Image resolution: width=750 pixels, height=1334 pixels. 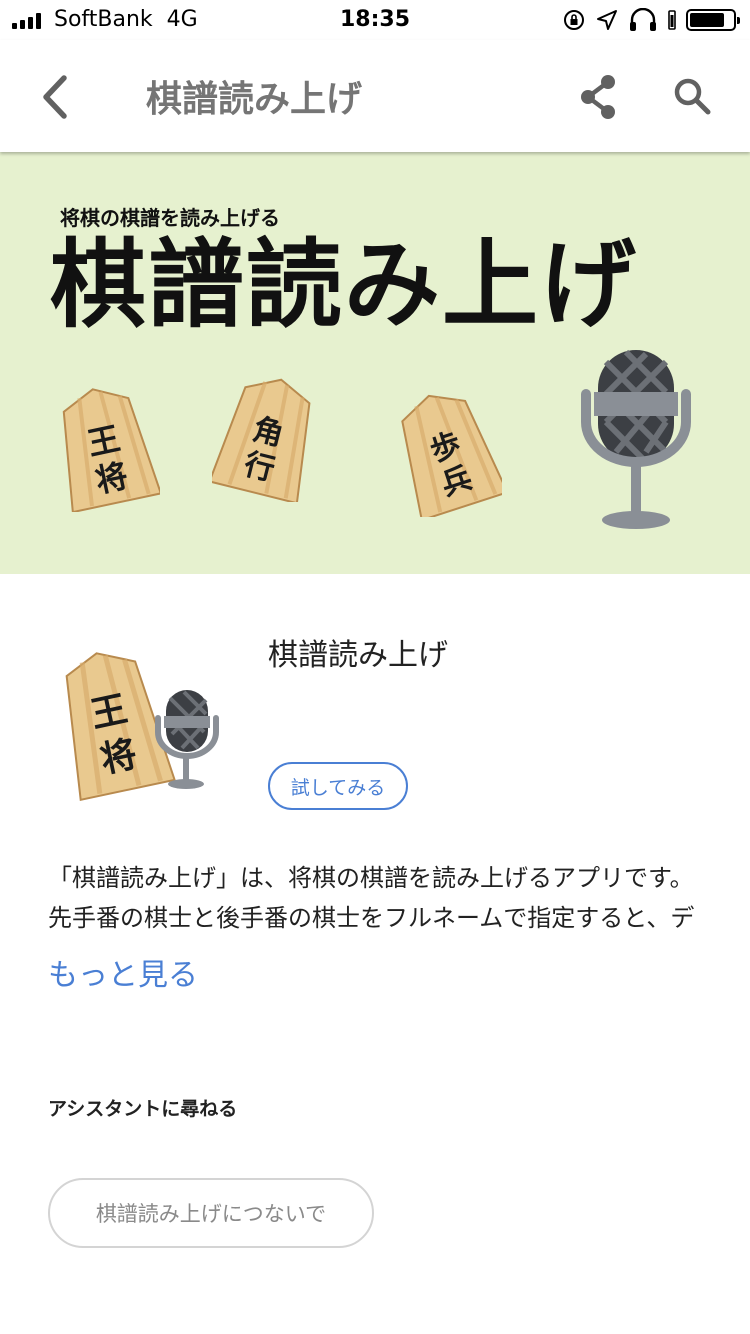 What do you see at coordinates (211, 1213) in the screenshot?
I see `suggestion-chip: 棋譜読み上げにつないで` at bounding box center [211, 1213].